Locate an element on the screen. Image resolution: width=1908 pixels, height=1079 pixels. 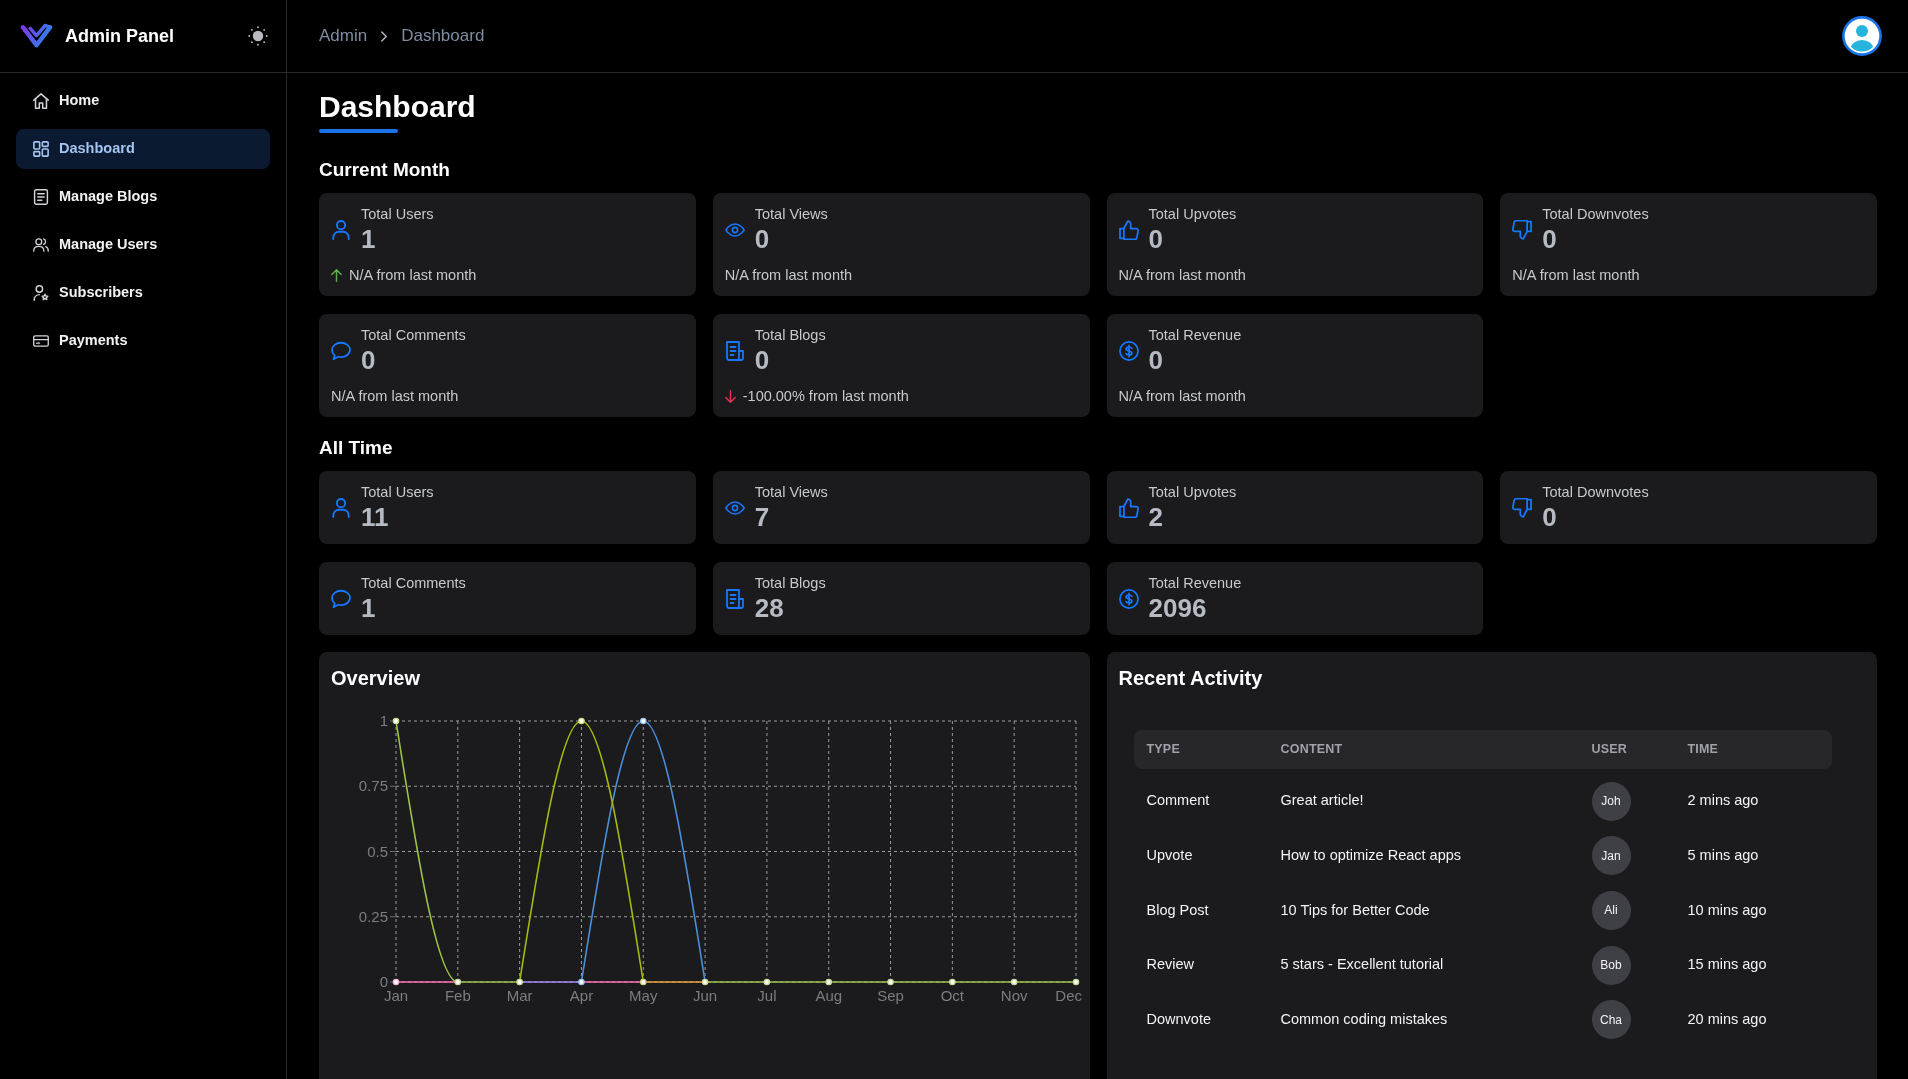
column-header: TIME is located at coordinates (1703, 750).